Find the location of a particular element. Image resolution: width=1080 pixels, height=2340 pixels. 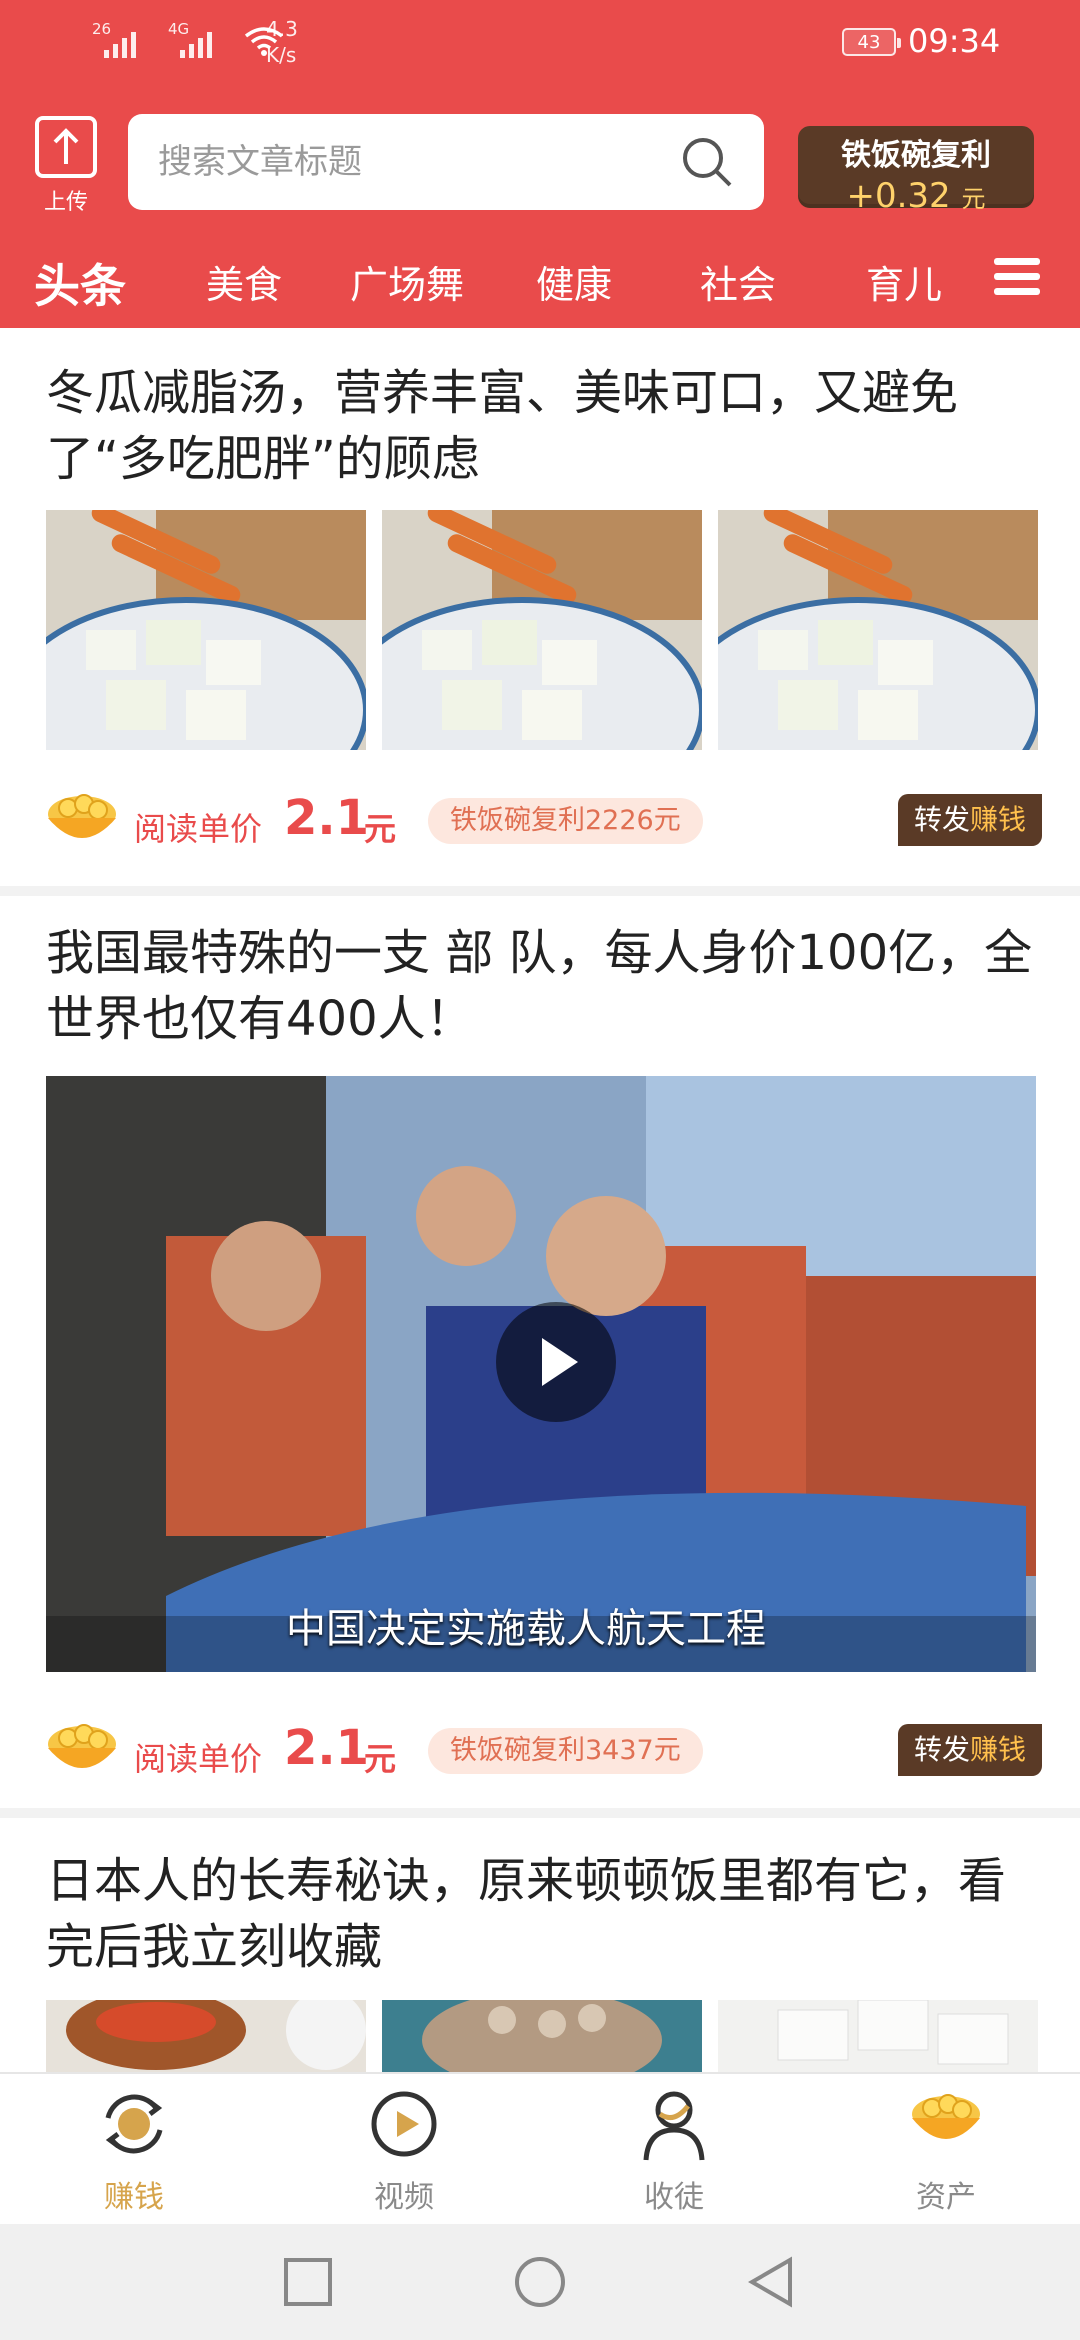

article-title: 日本人的长寿秘诀，原来顿顿饭里都有它，看完后我立刻收藏 is located at coordinates (541, 1914).